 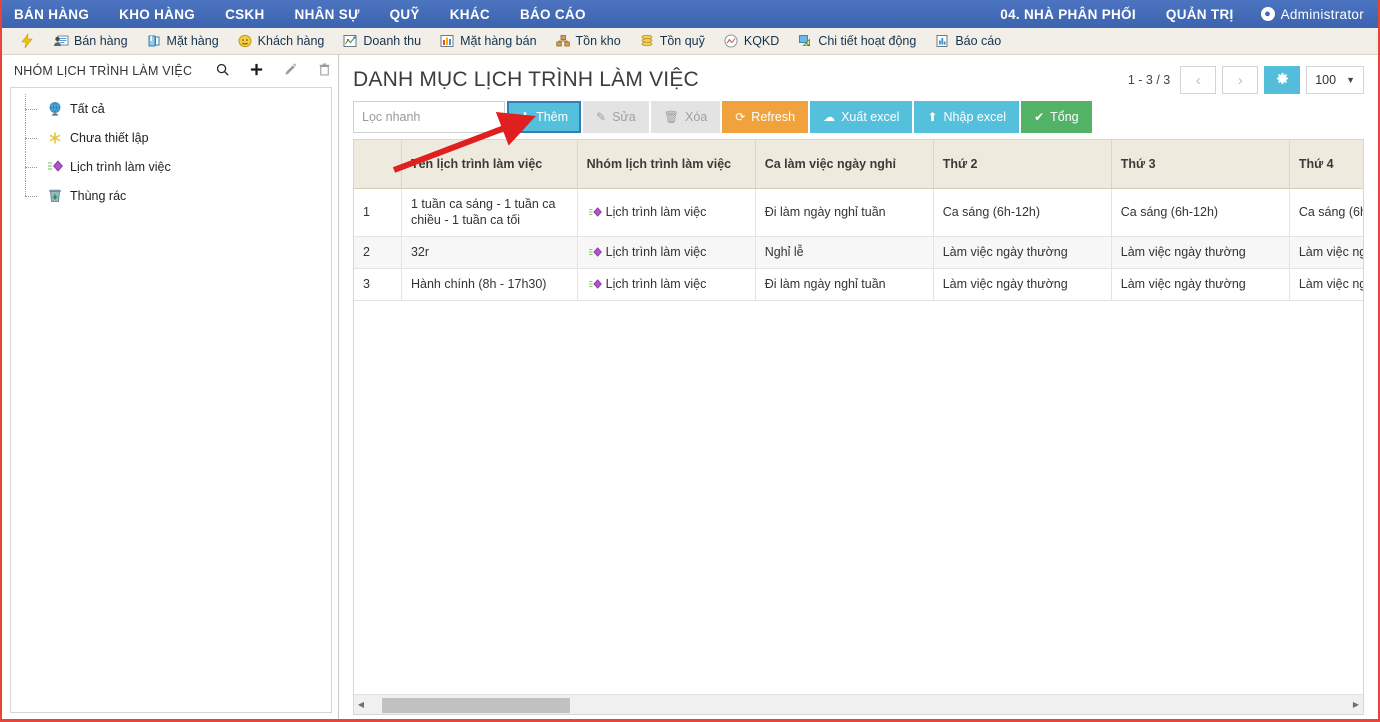 What do you see at coordinates (176, 137) in the screenshot?
I see `tree-item-chua-thiet-lap: Chưa thiết lập` at bounding box center [176, 137].